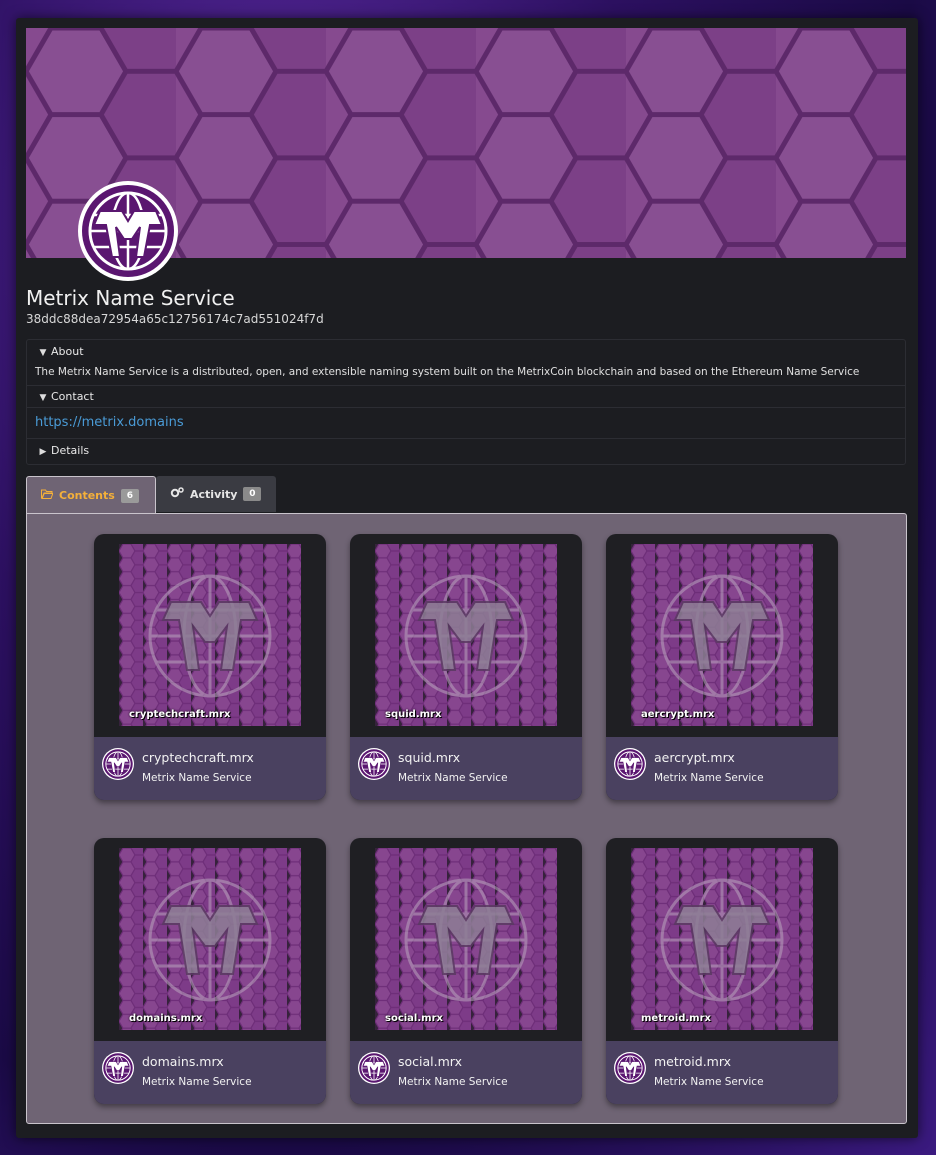  Describe the element at coordinates (414, 1018) in the screenshot. I see `thumbnail-label: social.mrx` at that location.